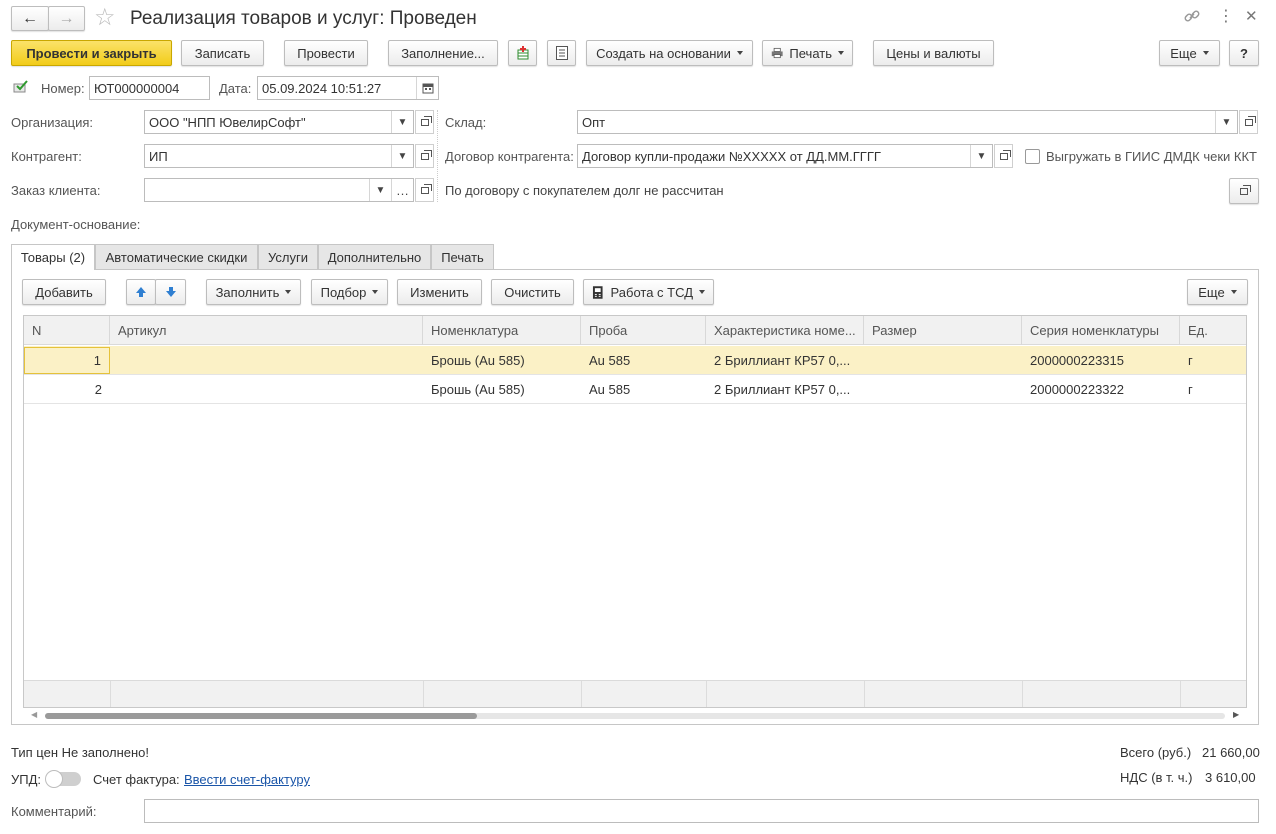 The width and height of the screenshot is (1276, 834). Describe the element at coordinates (247, 779) in the screenshot. I see `invoice-link: Ввести счет-фактуру` at that location.